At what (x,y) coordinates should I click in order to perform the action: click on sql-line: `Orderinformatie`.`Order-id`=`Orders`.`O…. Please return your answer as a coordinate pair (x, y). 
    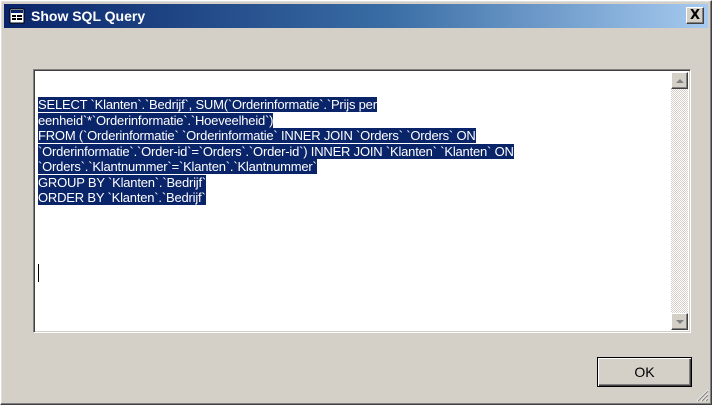
    Looking at the image, I should click on (276, 151).